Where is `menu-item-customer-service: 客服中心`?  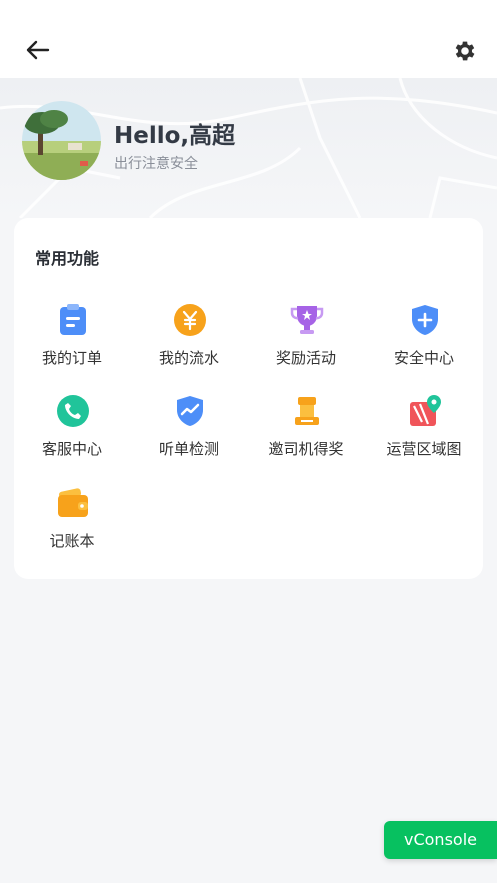 menu-item-customer-service: 客服中心 is located at coordinates (72, 434).